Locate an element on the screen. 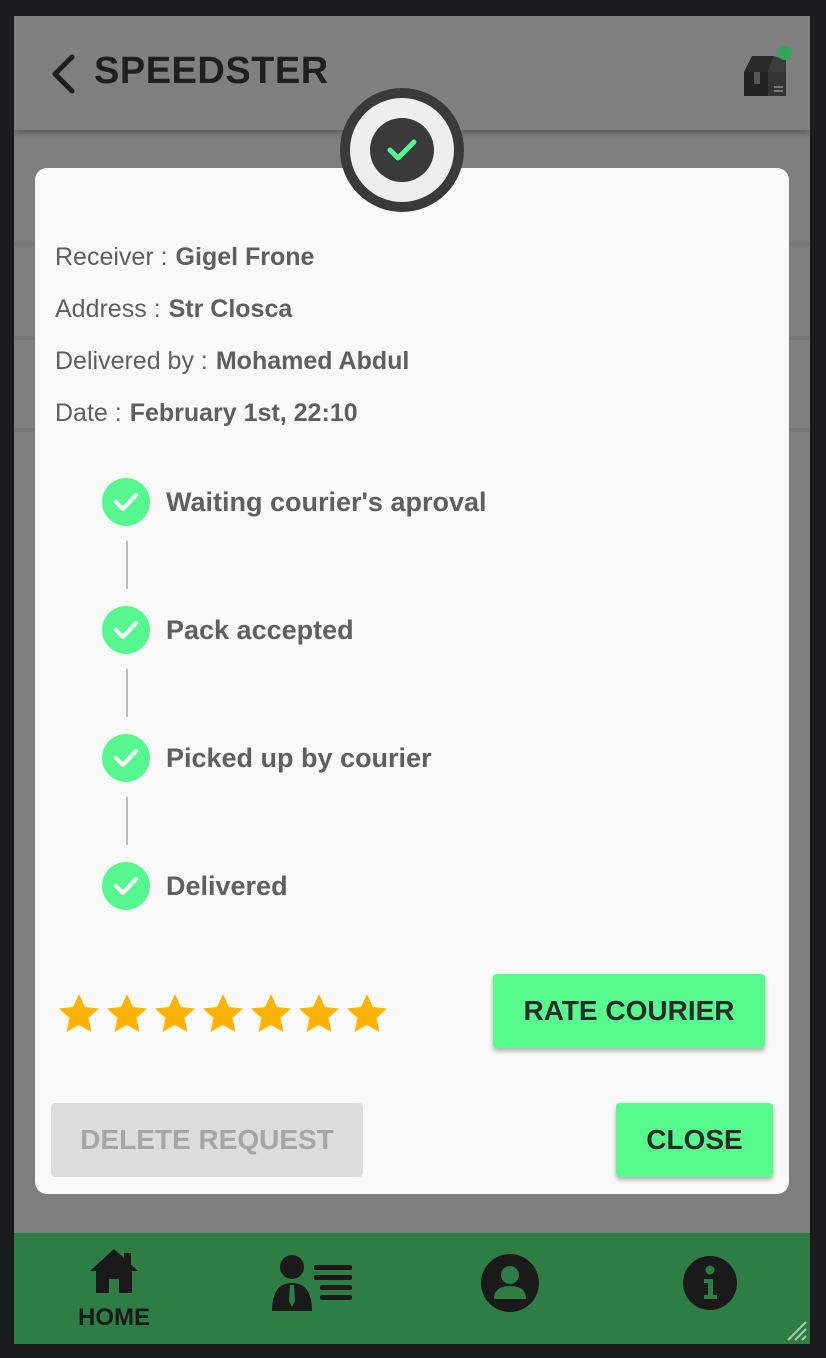 The width and height of the screenshot is (826, 1358). step-label: Waiting courier's aproval is located at coordinates (326, 502).